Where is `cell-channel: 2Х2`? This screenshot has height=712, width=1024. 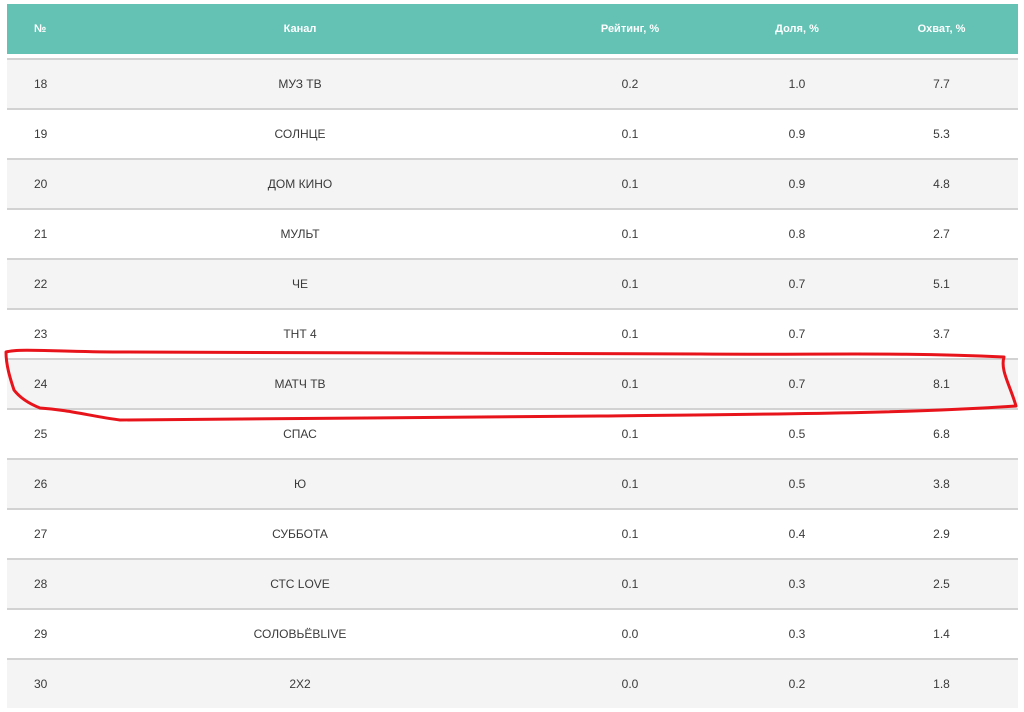
cell-channel: 2Х2 is located at coordinates (300, 684).